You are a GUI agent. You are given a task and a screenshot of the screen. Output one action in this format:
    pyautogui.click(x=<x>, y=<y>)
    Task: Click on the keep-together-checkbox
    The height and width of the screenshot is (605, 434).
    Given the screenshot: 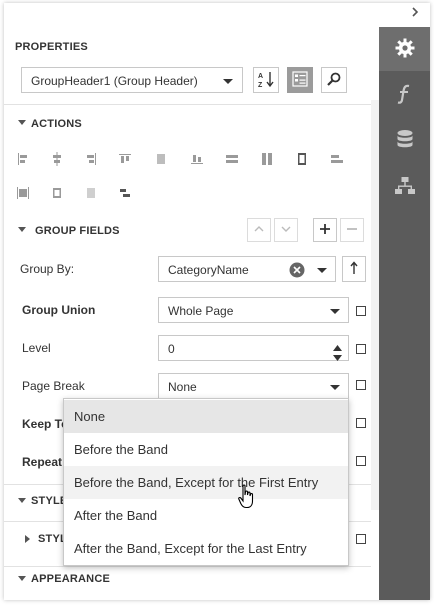 What is the action you would take?
    pyautogui.click(x=361, y=423)
    